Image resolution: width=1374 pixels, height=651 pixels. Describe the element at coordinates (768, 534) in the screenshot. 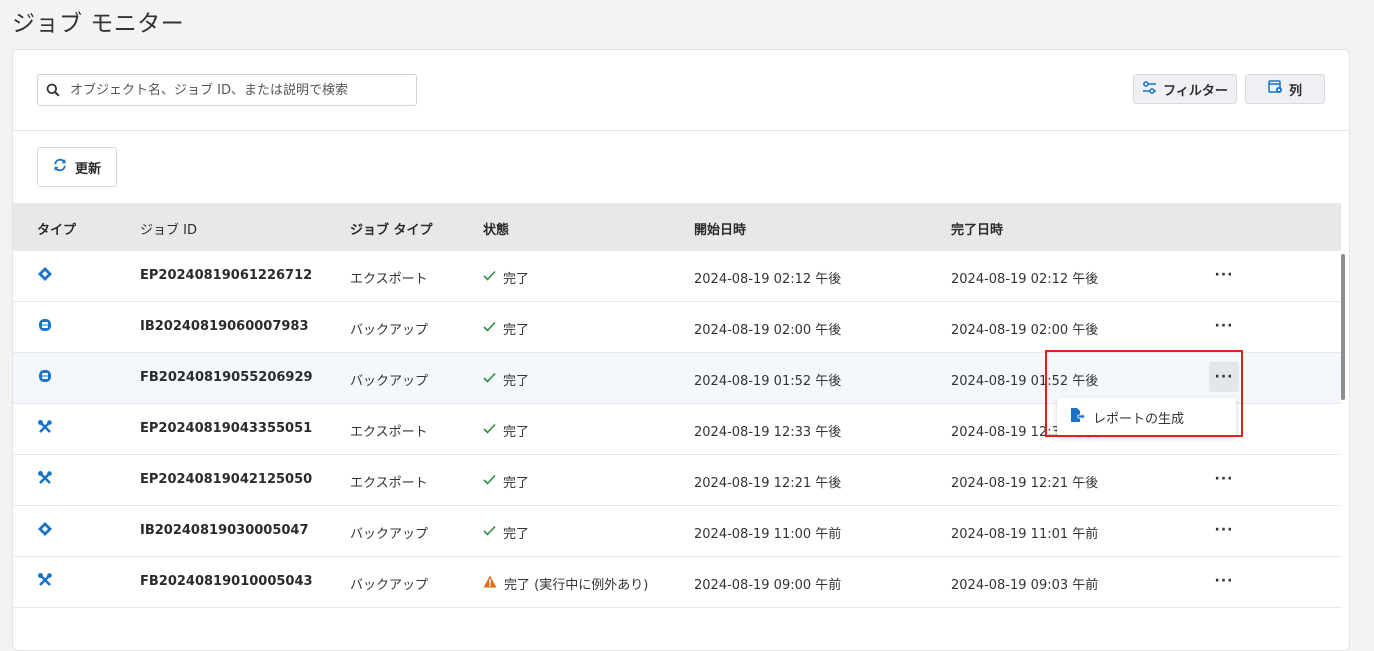

I see `start-time: 2024-08-19 11:00 午前` at that location.